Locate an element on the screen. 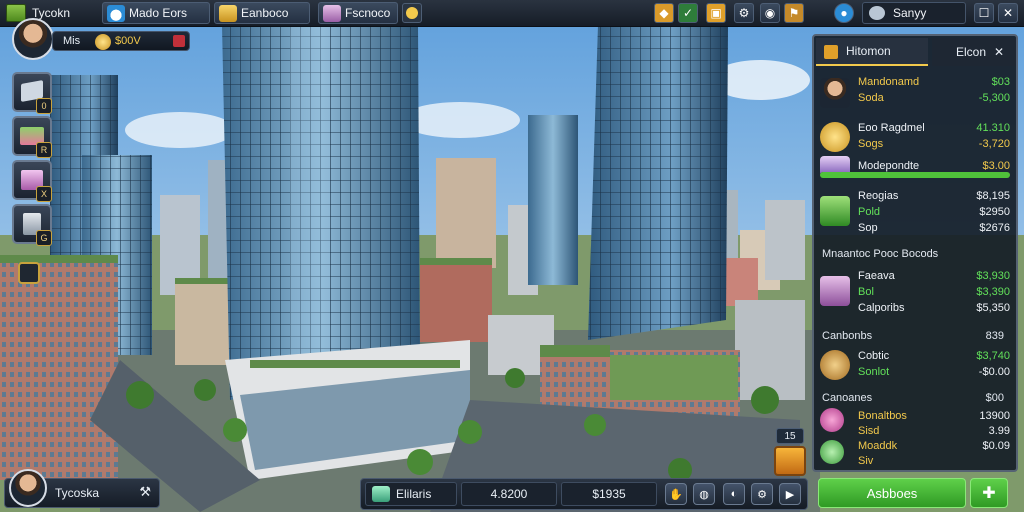 The height and width of the screenshot is (512, 1024). flag-icon: ⚑ is located at coordinates (794, 13).